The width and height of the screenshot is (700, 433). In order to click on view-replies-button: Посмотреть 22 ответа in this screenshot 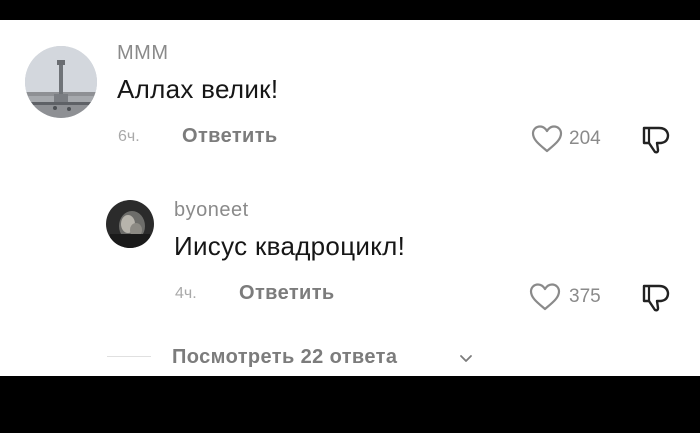, I will do `click(284, 357)`.